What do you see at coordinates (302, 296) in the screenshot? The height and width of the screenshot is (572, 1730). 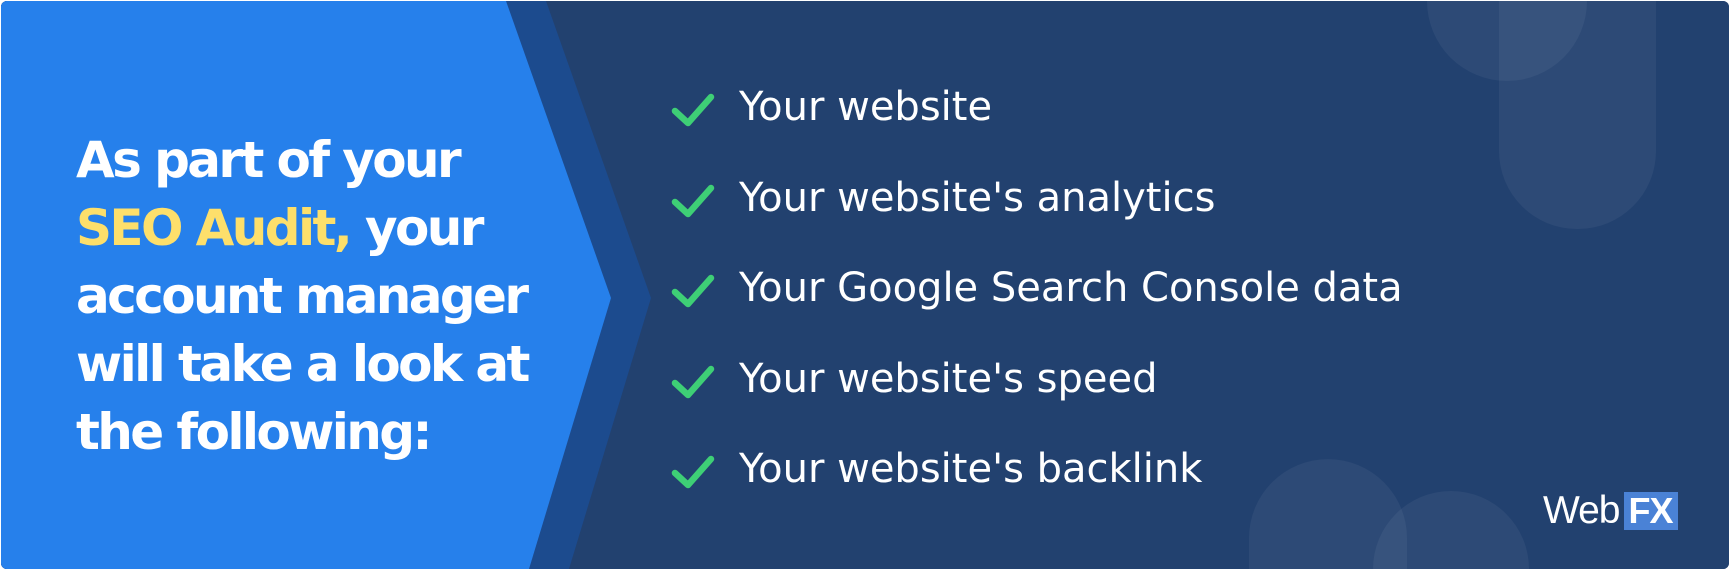 I see `headline-line-3: account manager` at bounding box center [302, 296].